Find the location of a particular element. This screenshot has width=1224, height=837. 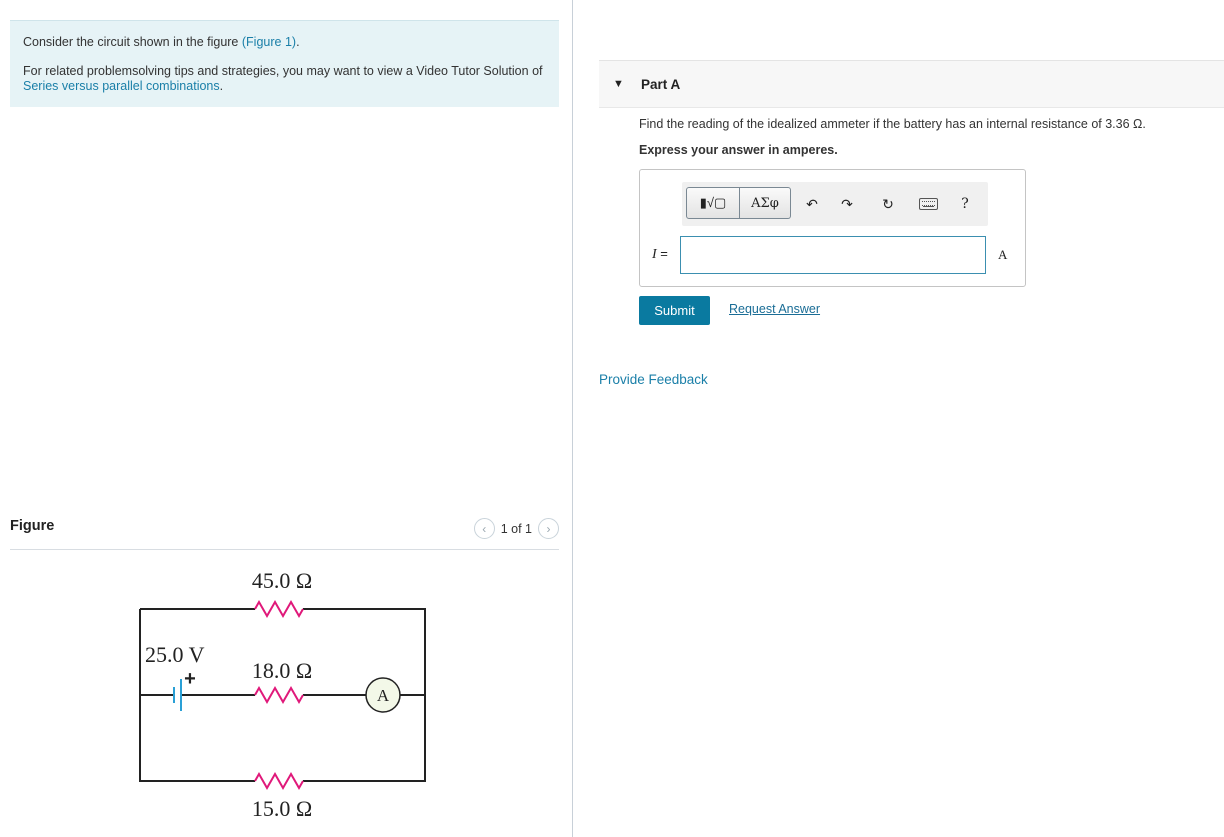

math-toolbar: ▮√▢ ΑΣφ ↶ ↷ ↻ ? is located at coordinates (835, 204).